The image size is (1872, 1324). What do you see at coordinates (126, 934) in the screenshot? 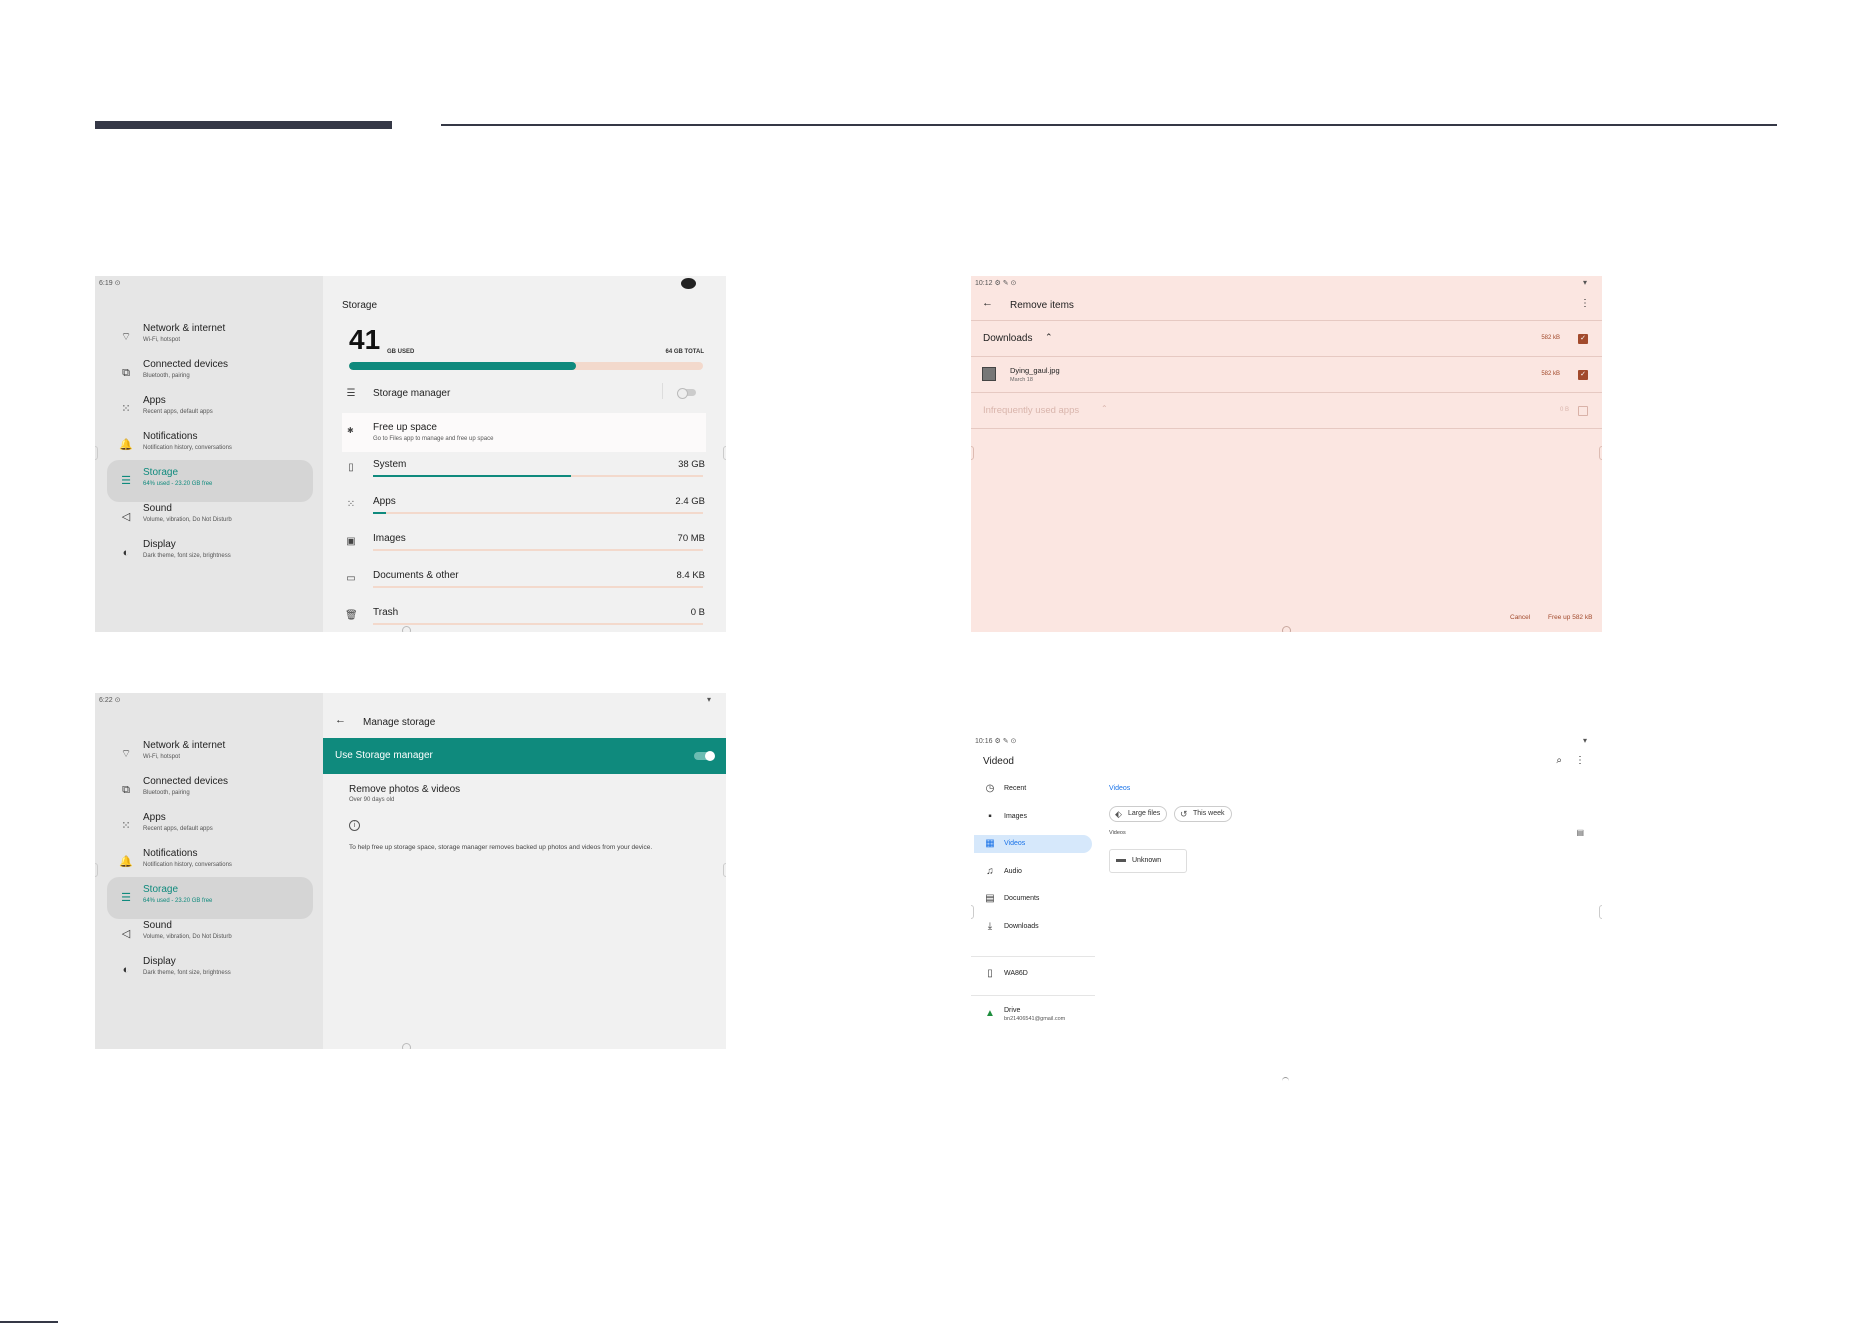
I see `speaker-icon: ◁` at bounding box center [126, 934].